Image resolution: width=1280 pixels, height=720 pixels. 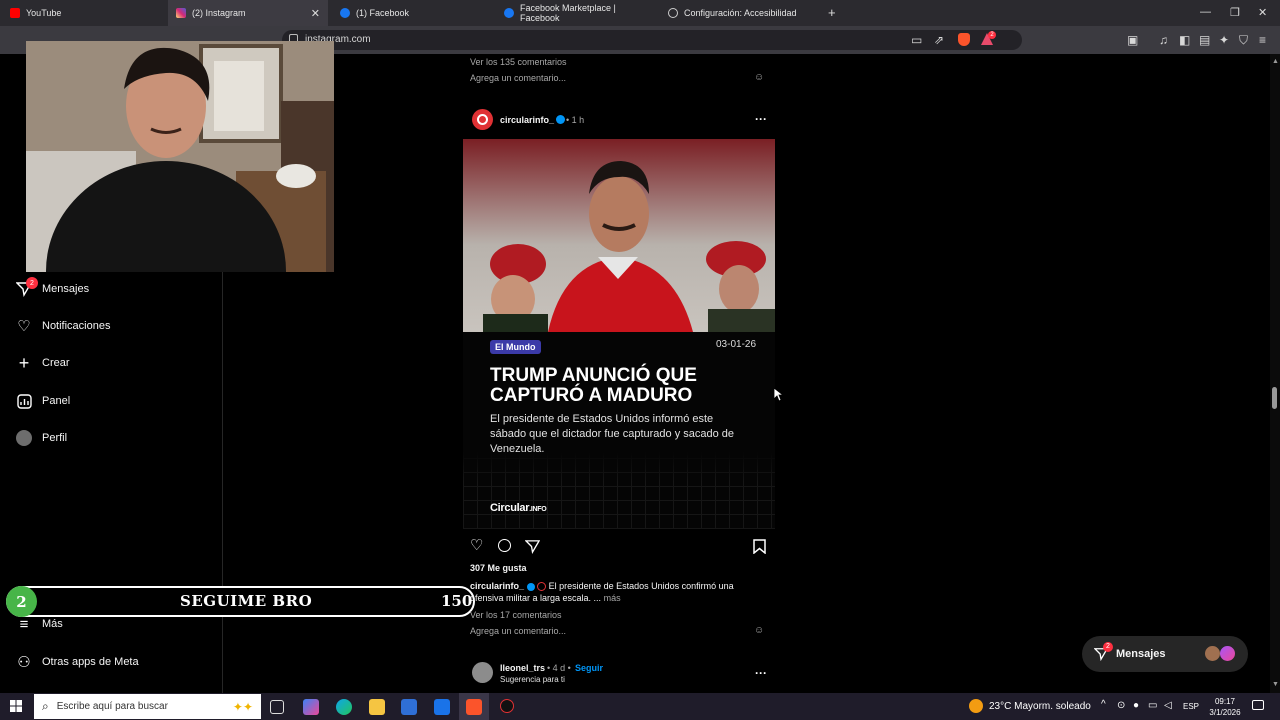 What do you see at coordinates (515, 347) in the screenshot?
I see `category-tag: El Mundo` at bounding box center [515, 347].